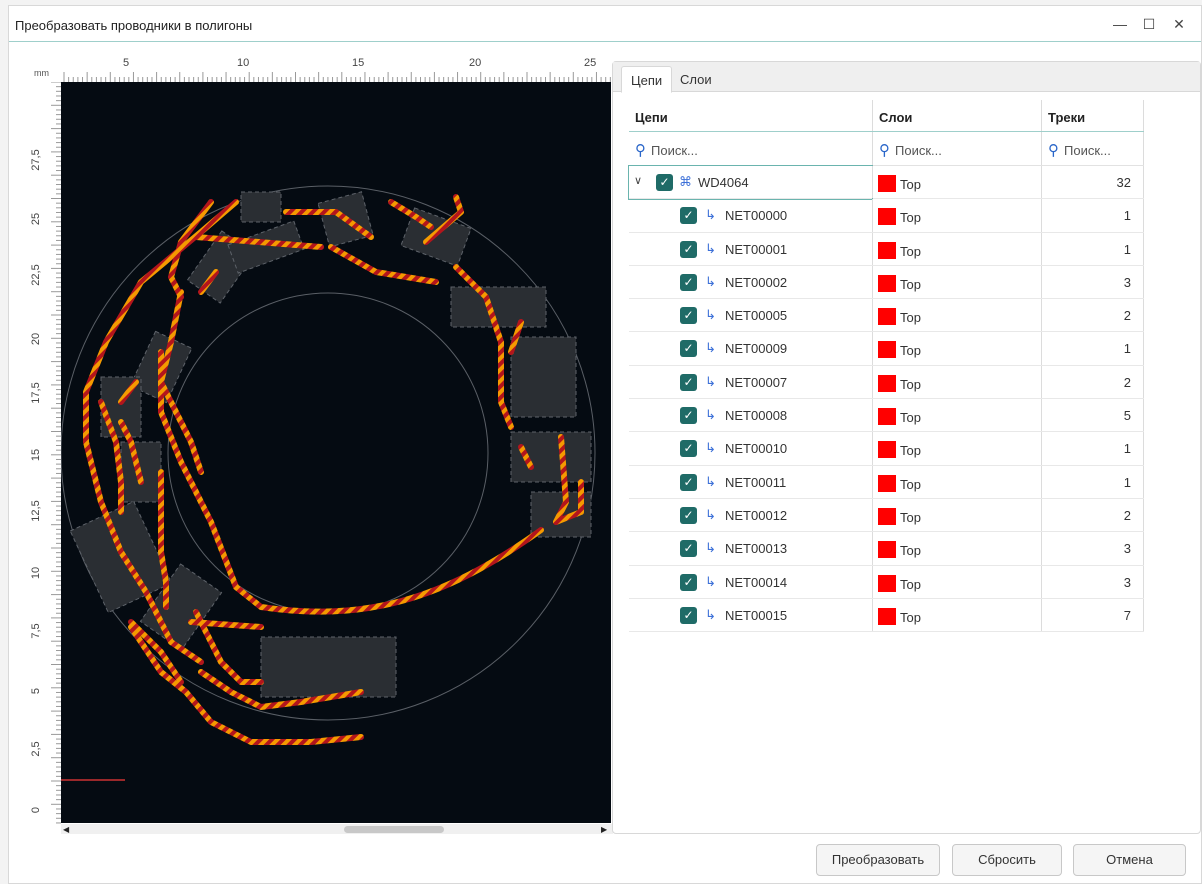 The height and width of the screenshot is (884, 1202). I want to click on y-tick-label: 10, so click(36, 573).